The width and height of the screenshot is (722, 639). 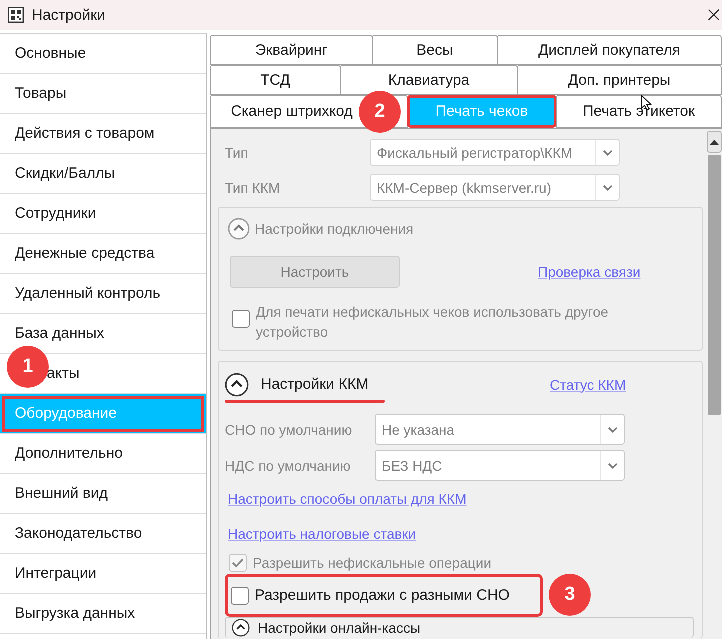 I want to click on group-title: Настройки онлайн-кассы, so click(x=339, y=628).